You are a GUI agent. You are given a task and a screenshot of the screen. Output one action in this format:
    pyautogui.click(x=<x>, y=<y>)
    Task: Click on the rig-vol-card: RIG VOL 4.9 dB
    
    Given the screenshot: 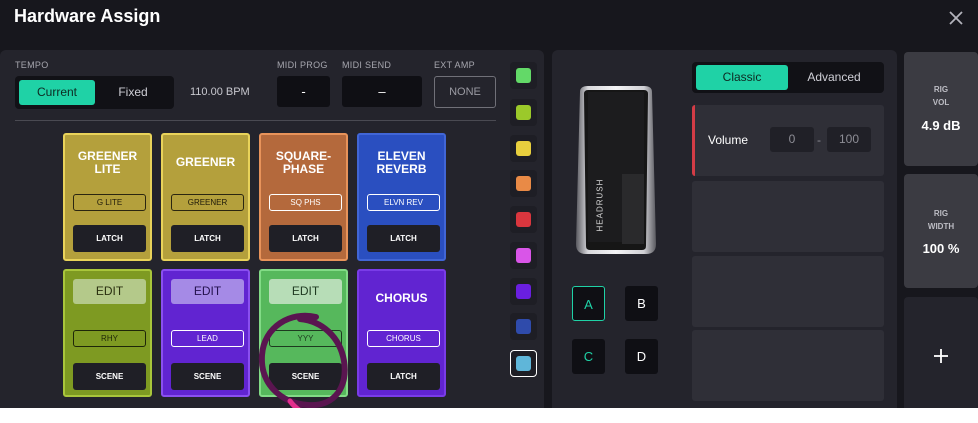 What is the action you would take?
    pyautogui.click(x=941, y=109)
    